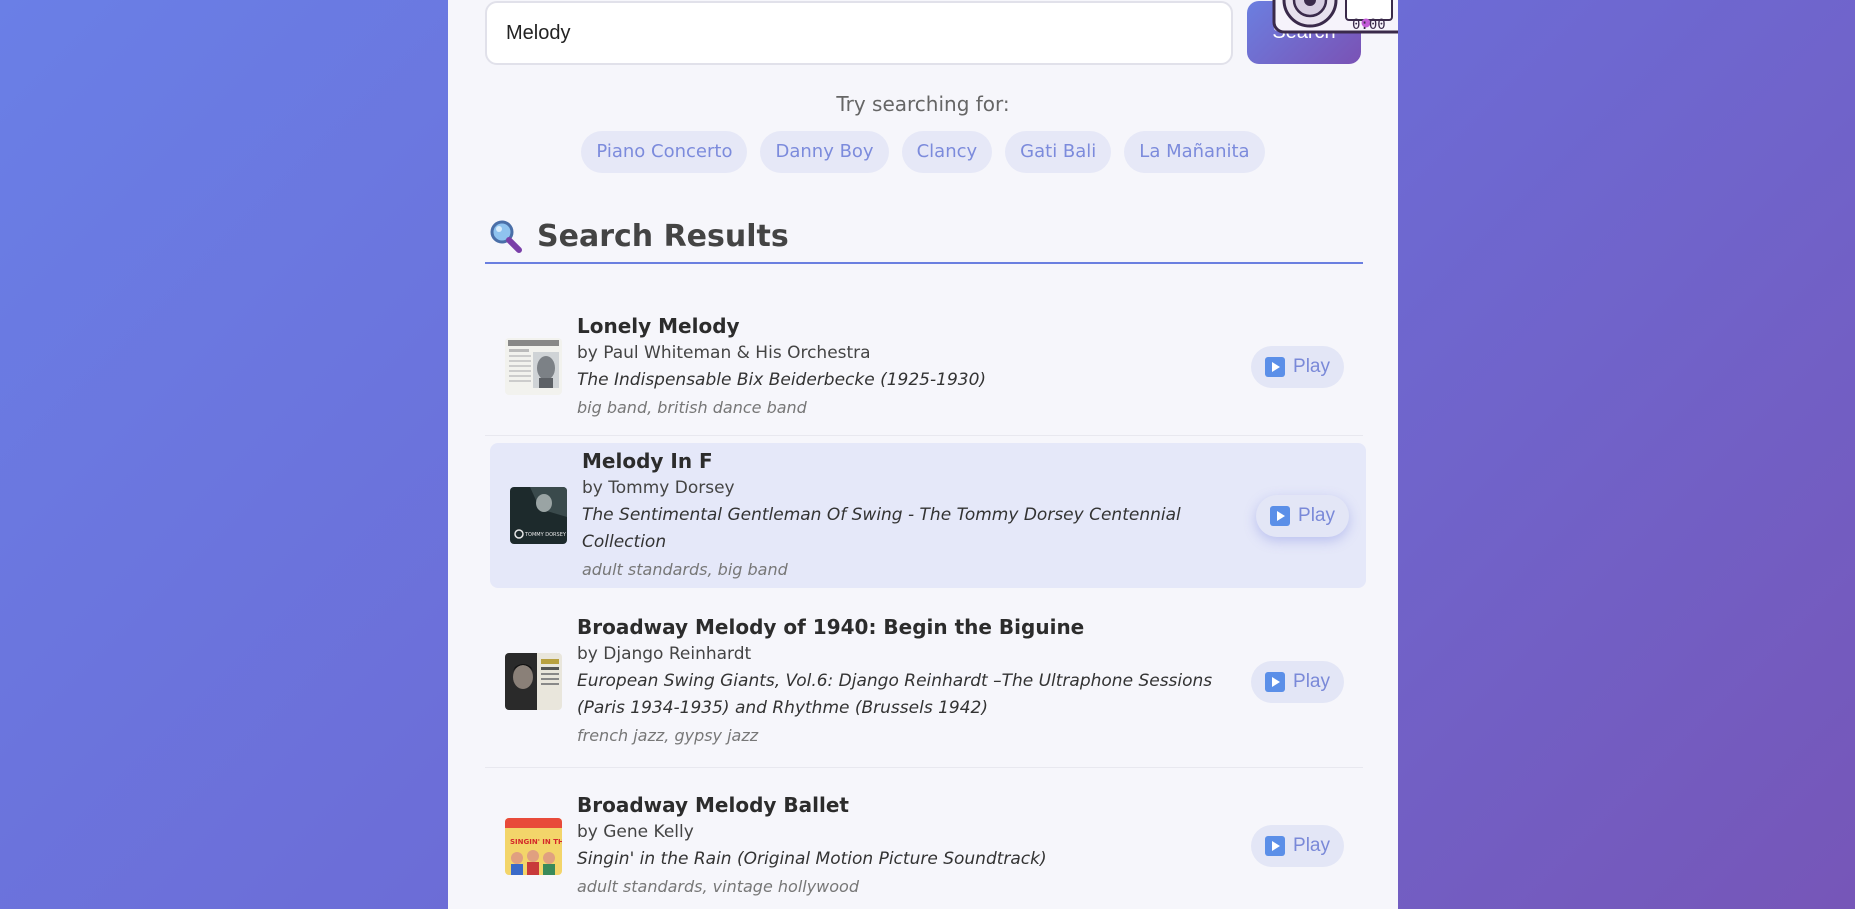  I want to click on suggestion-chip: La Mañanita, so click(1194, 152).